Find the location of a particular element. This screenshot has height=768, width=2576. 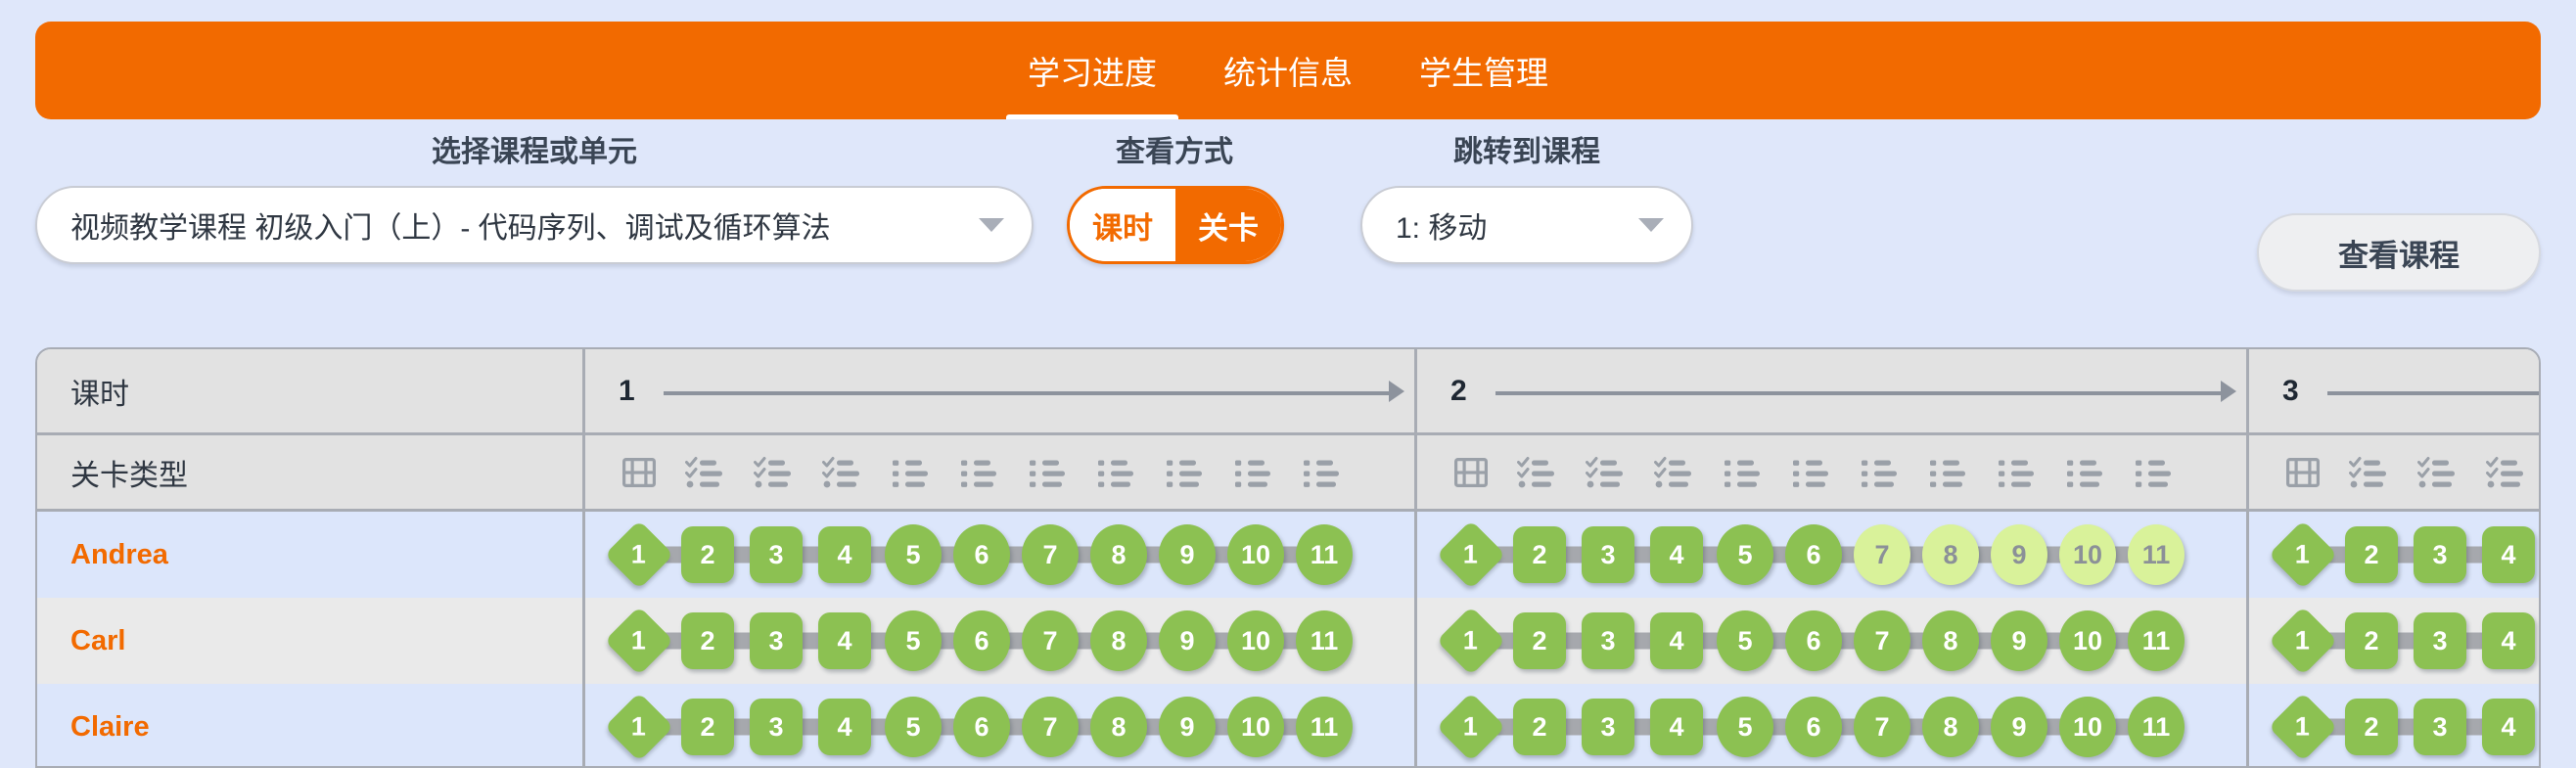

student-name: Claire is located at coordinates (311, 725).